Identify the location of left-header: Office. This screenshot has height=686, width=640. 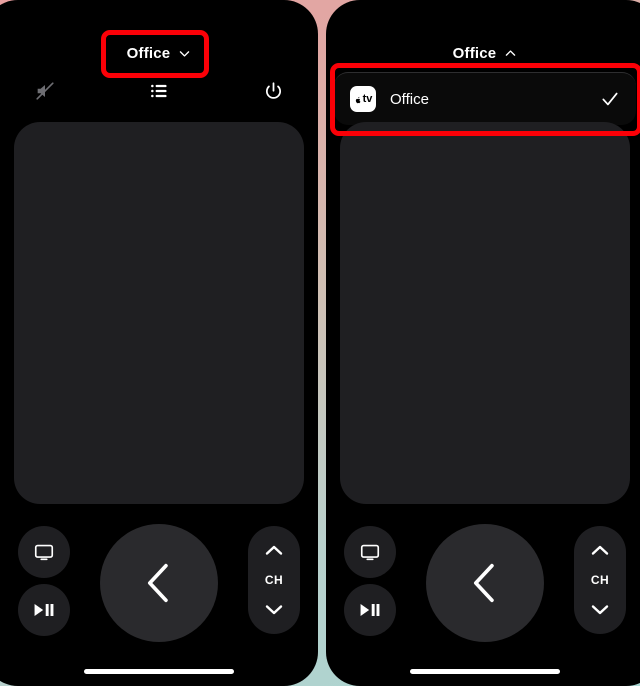
(159, 53).